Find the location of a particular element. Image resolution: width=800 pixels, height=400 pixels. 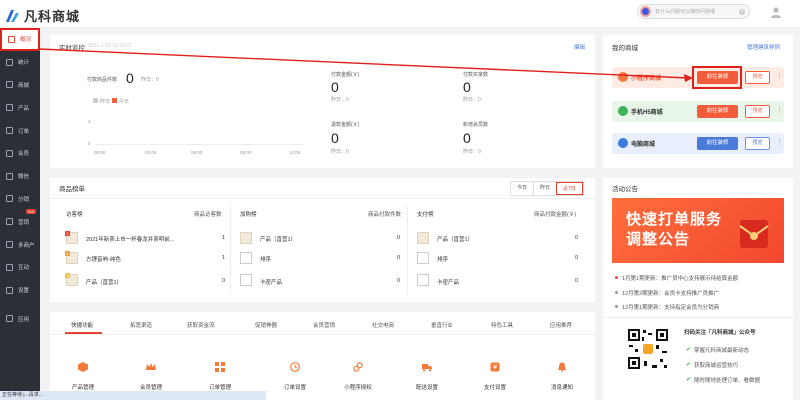

follow-item: 掌握凡科商城最新动态 is located at coordinates (722, 351).